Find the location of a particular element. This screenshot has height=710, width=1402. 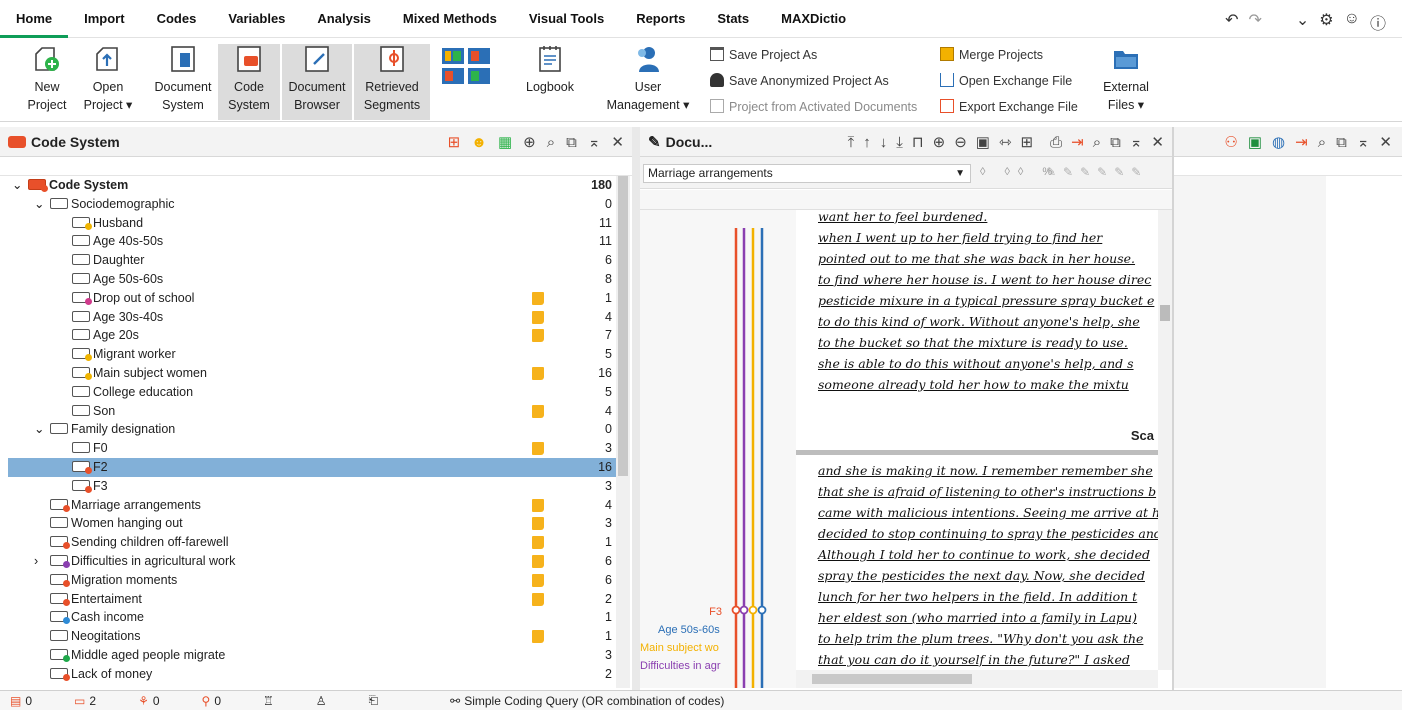

gear-icon: ⚙ is located at coordinates (1326, 22).